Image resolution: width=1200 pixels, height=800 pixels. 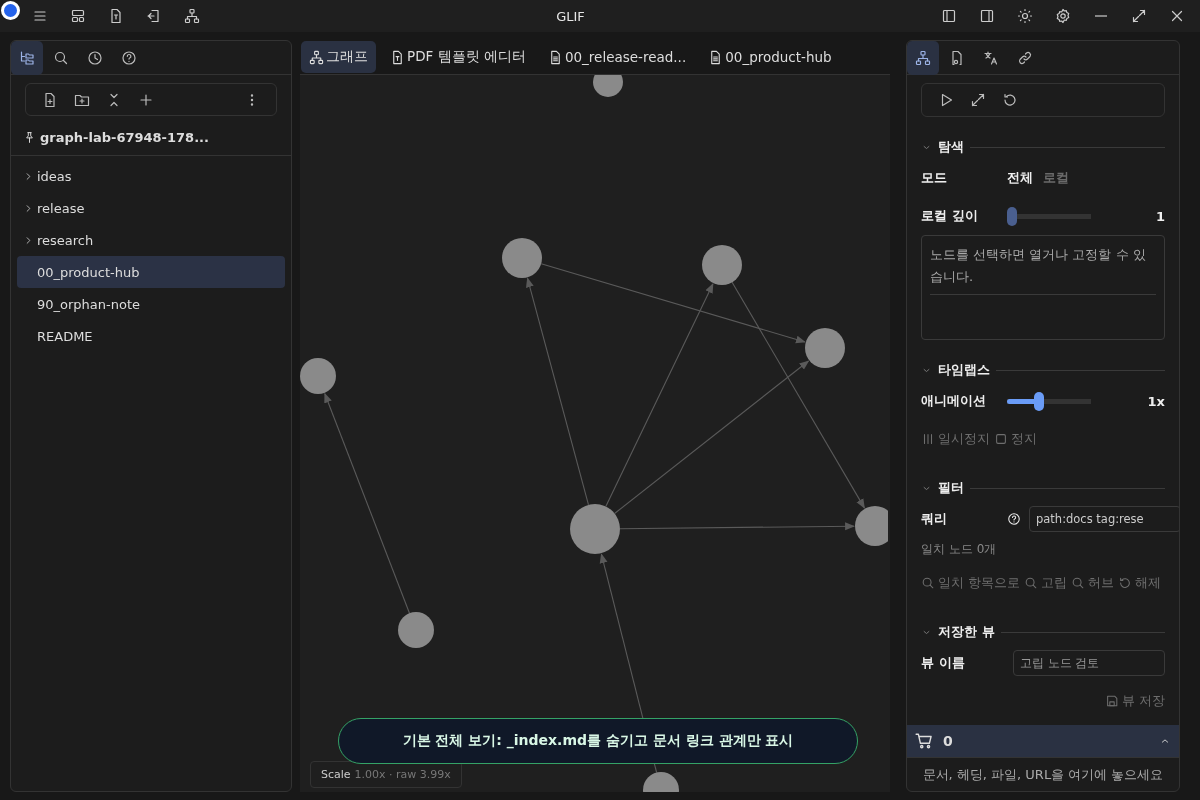 What do you see at coordinates (1025, 16) in the screenshot?
I see `sun-icon` at bounding box center [1025, 16].